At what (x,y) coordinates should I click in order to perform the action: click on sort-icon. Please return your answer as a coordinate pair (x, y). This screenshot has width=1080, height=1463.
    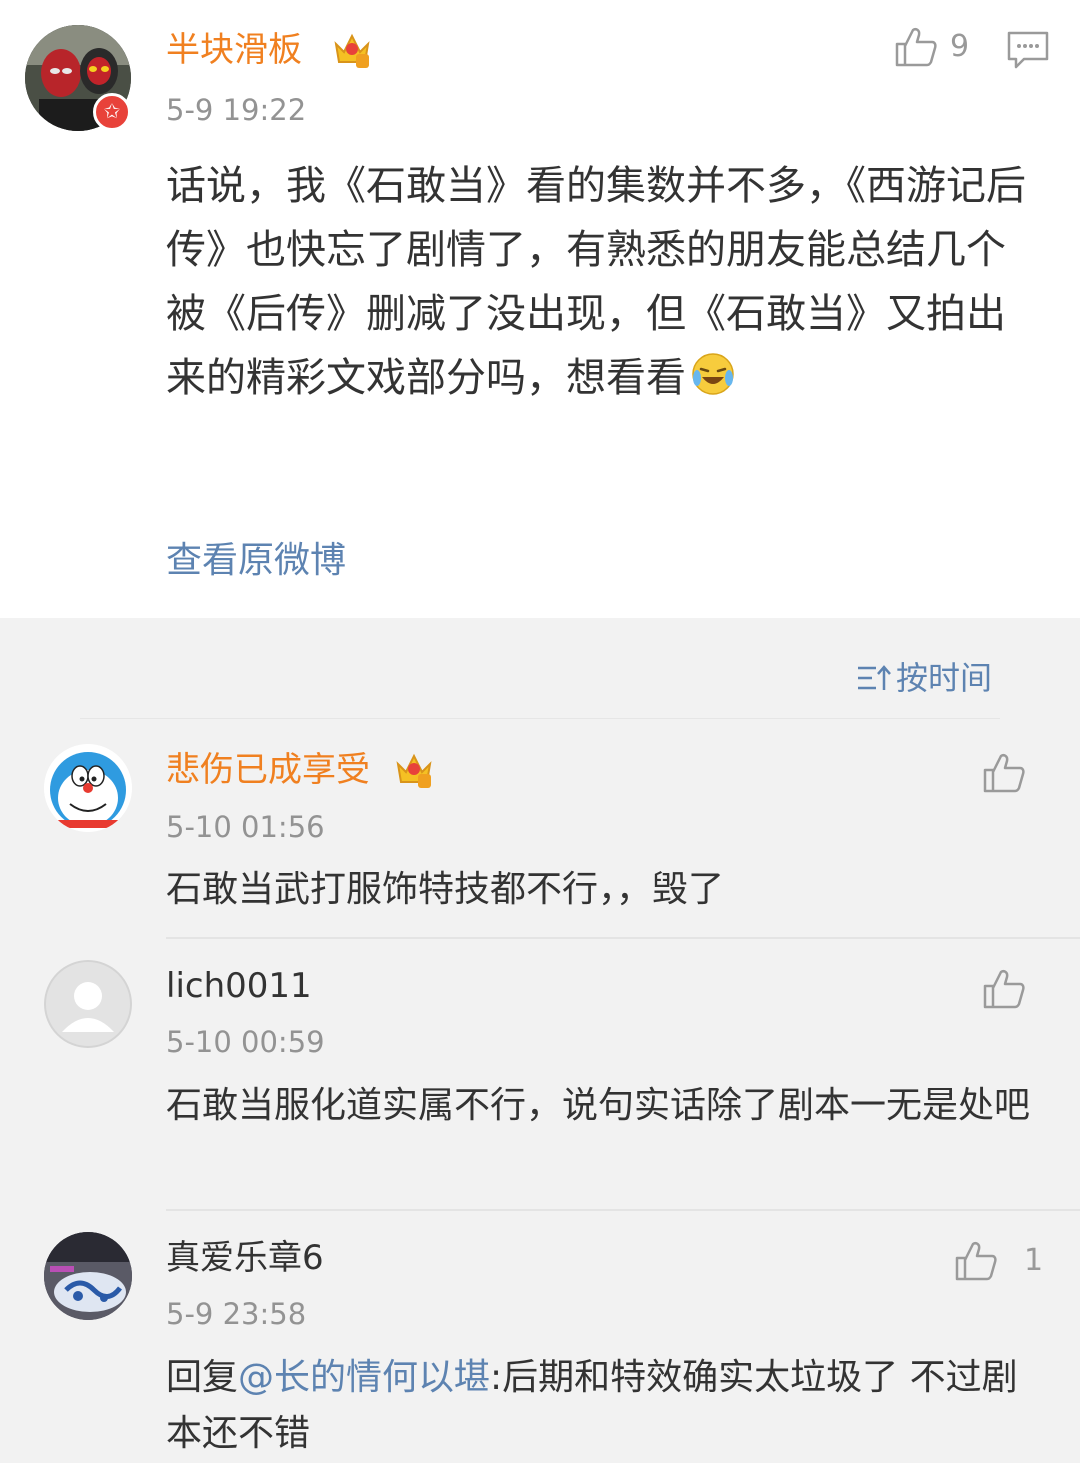
    Looking at the image, I should click on (874, 677).